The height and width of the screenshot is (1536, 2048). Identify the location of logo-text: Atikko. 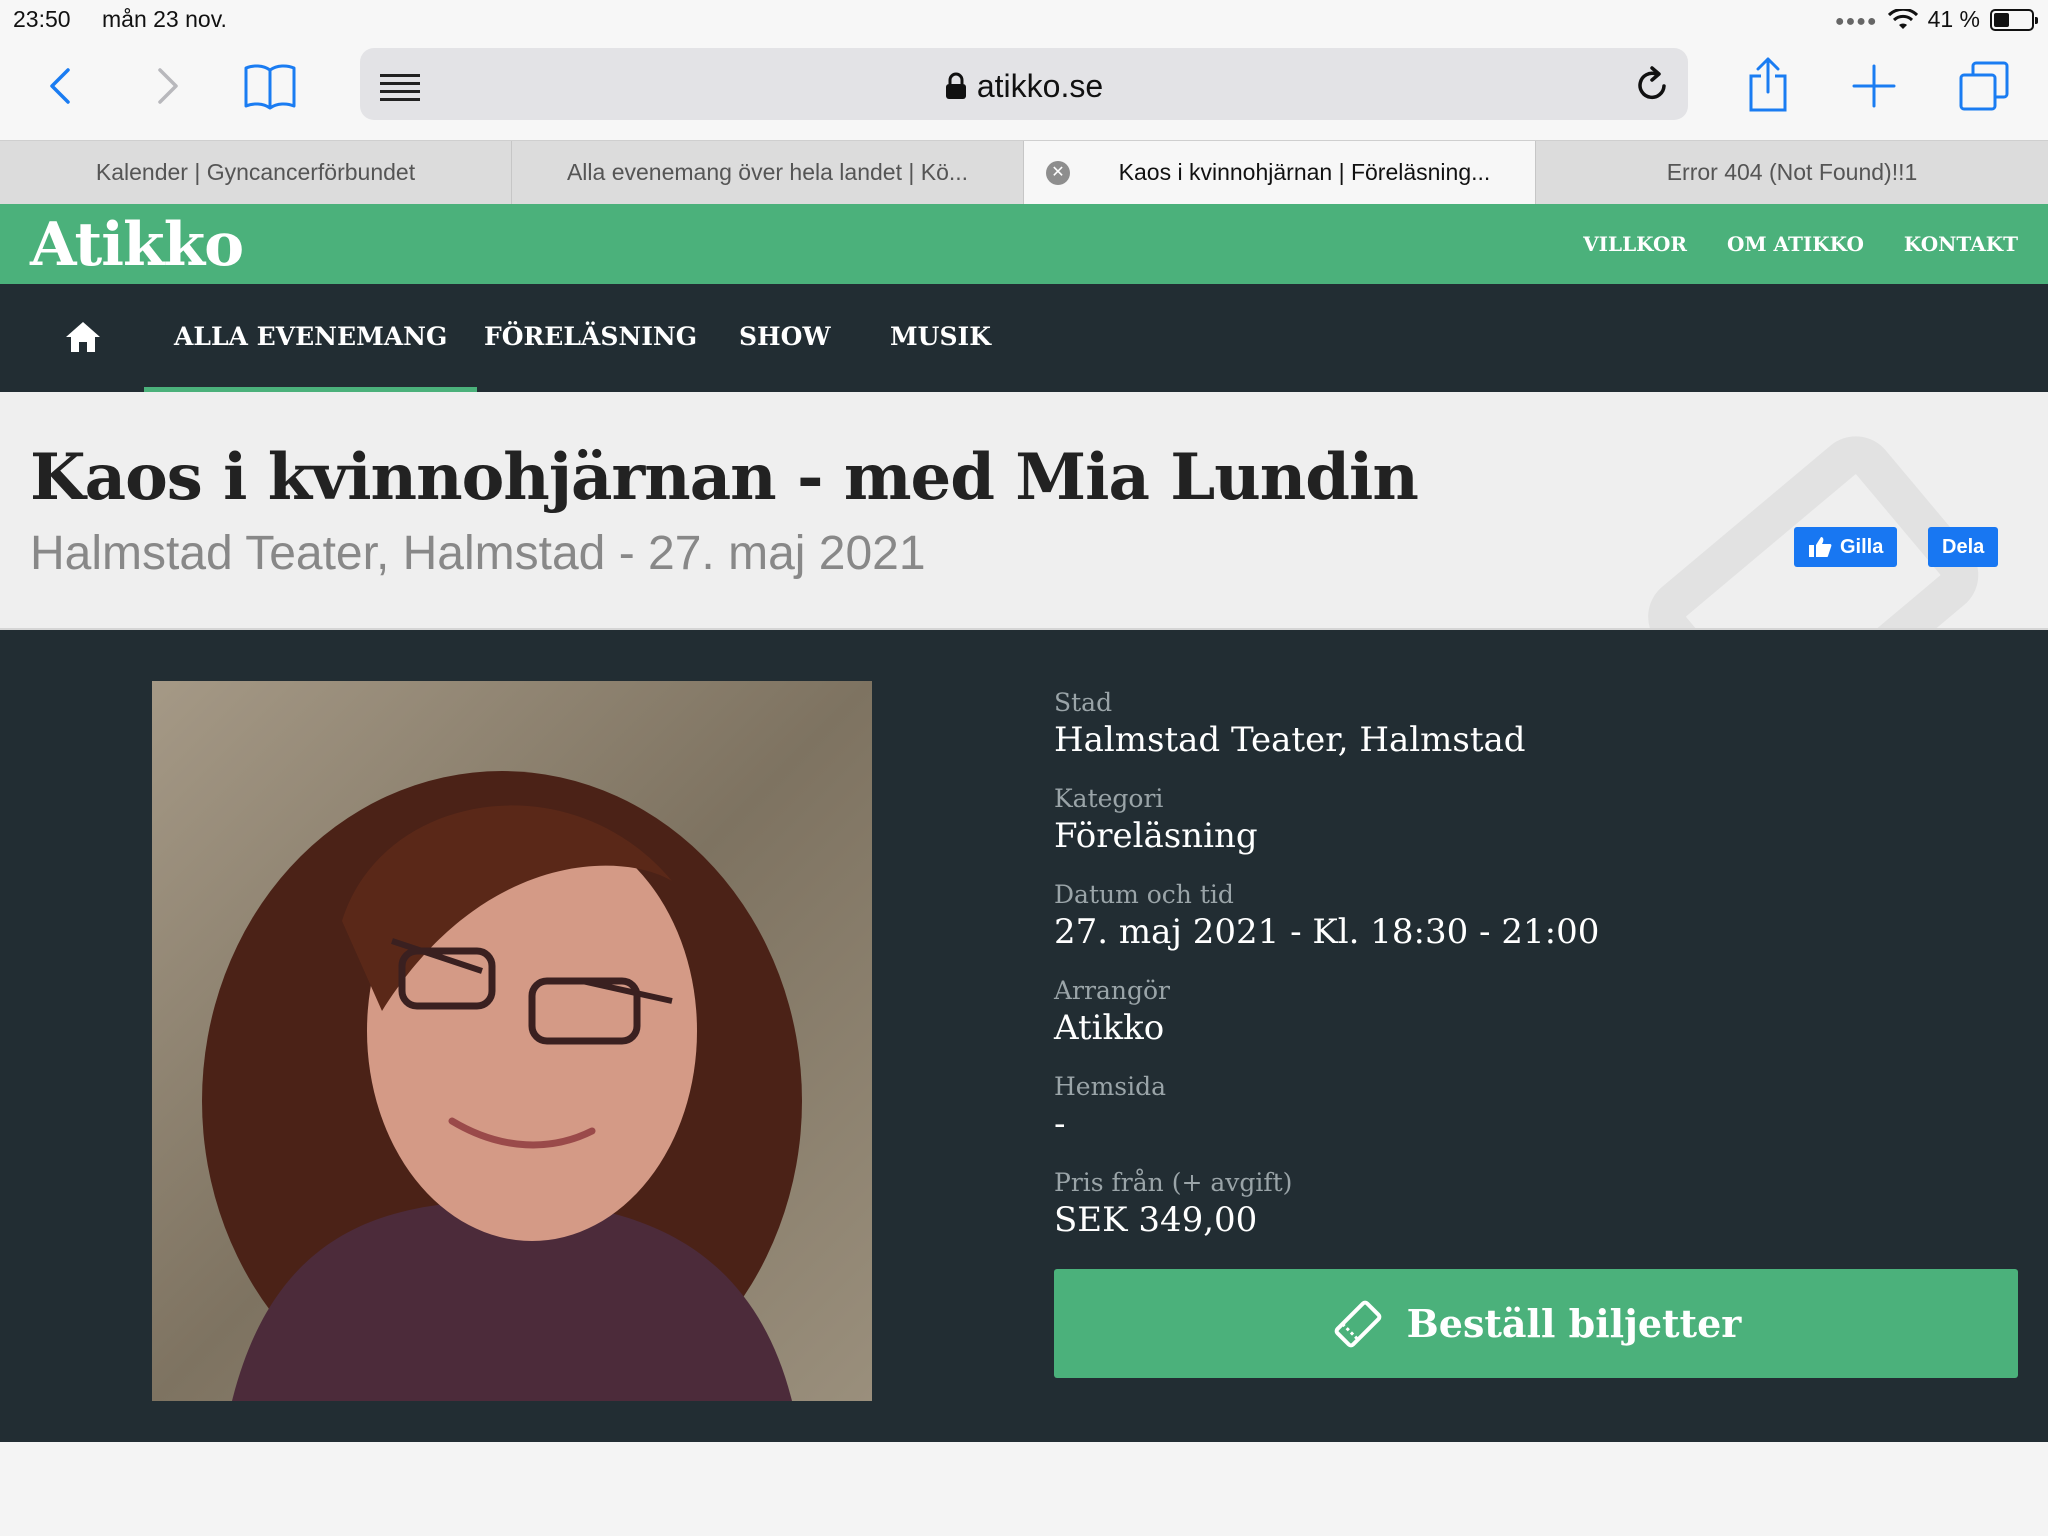
(137, 245).